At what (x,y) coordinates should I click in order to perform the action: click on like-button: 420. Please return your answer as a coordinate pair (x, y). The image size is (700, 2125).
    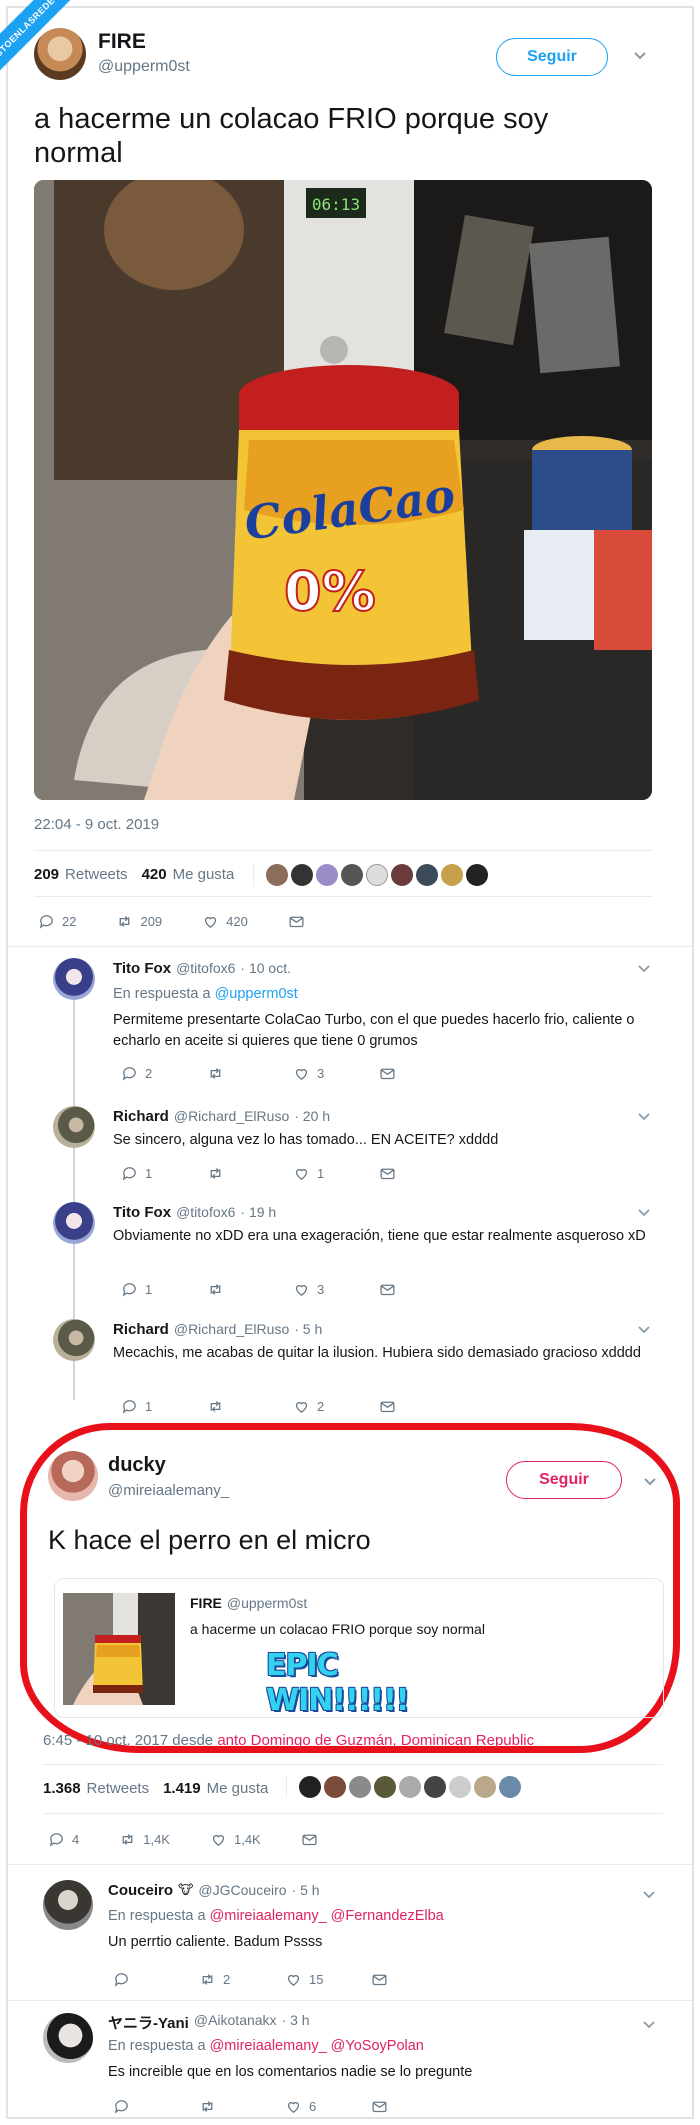
    Looking at the image, I should click on (225, 921).